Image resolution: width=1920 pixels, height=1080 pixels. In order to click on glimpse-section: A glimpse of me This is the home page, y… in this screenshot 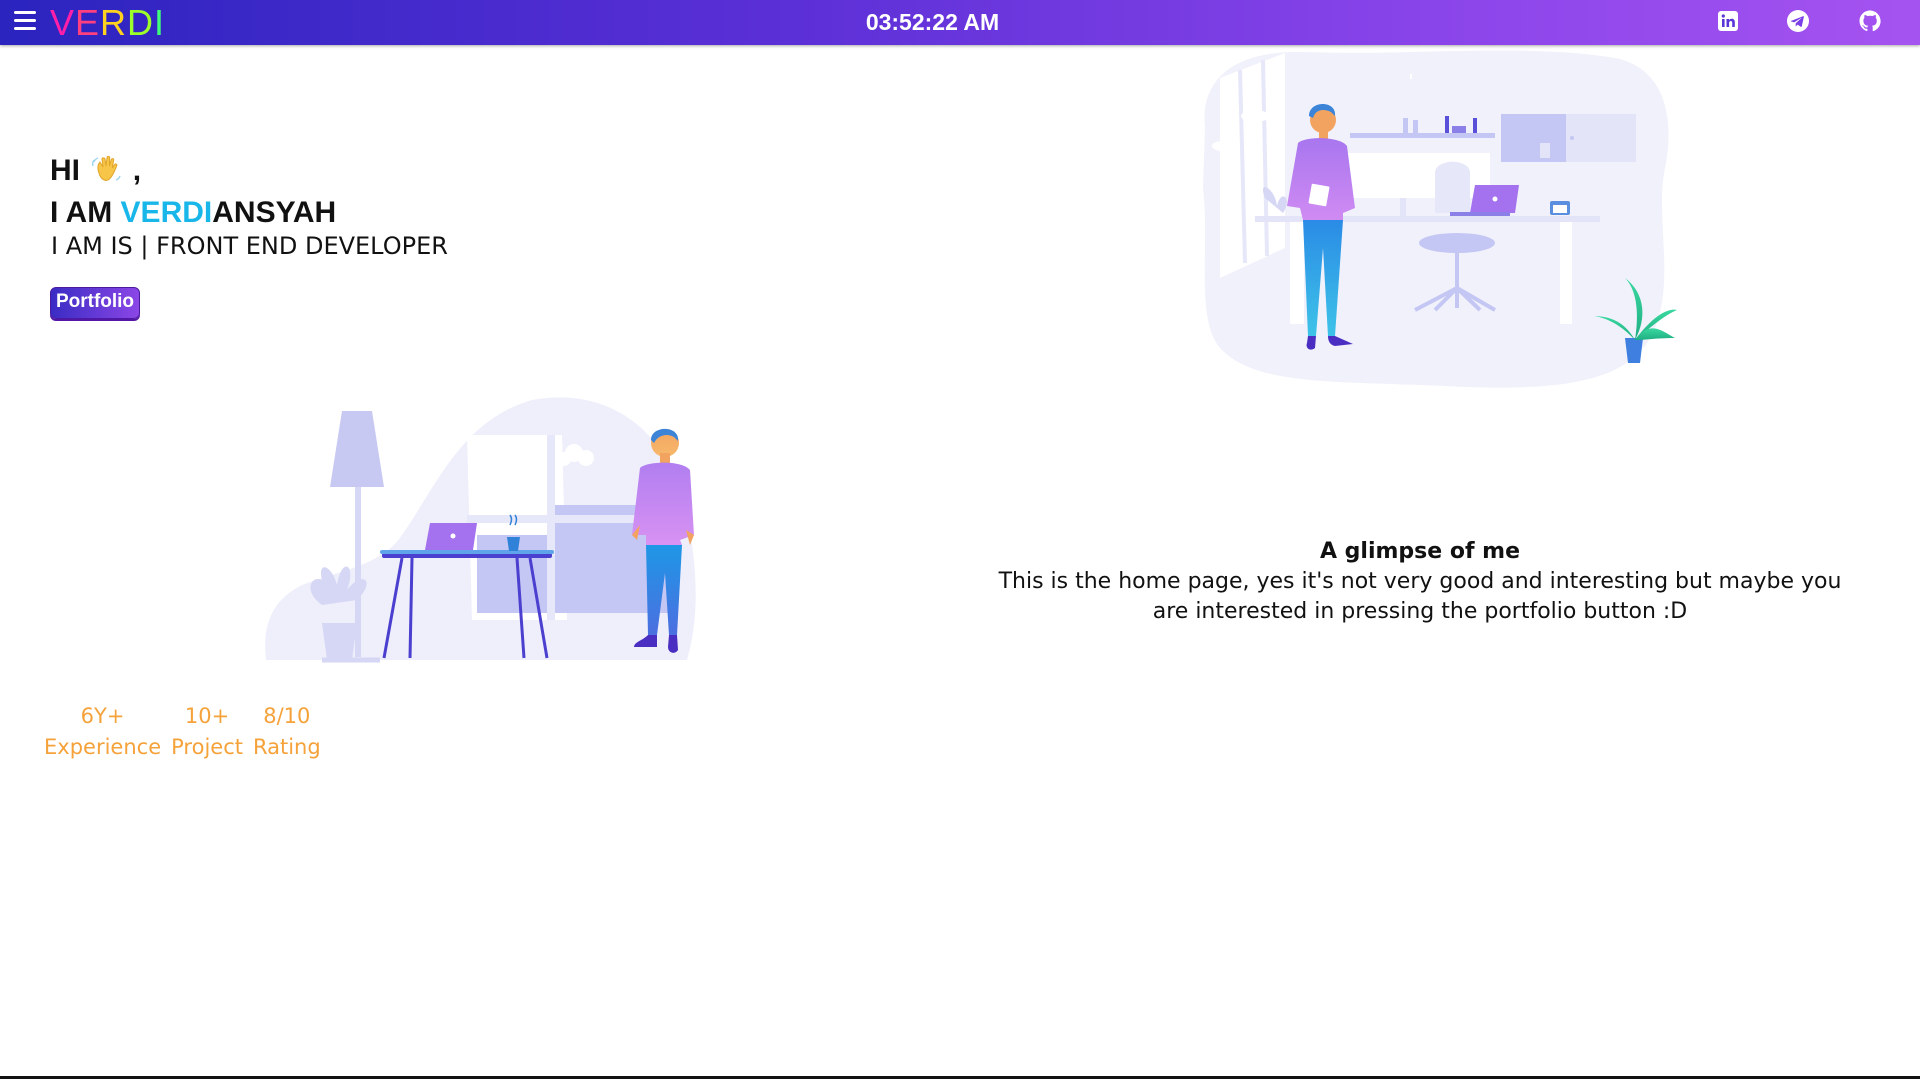, I will do `click(1420, 582)`.